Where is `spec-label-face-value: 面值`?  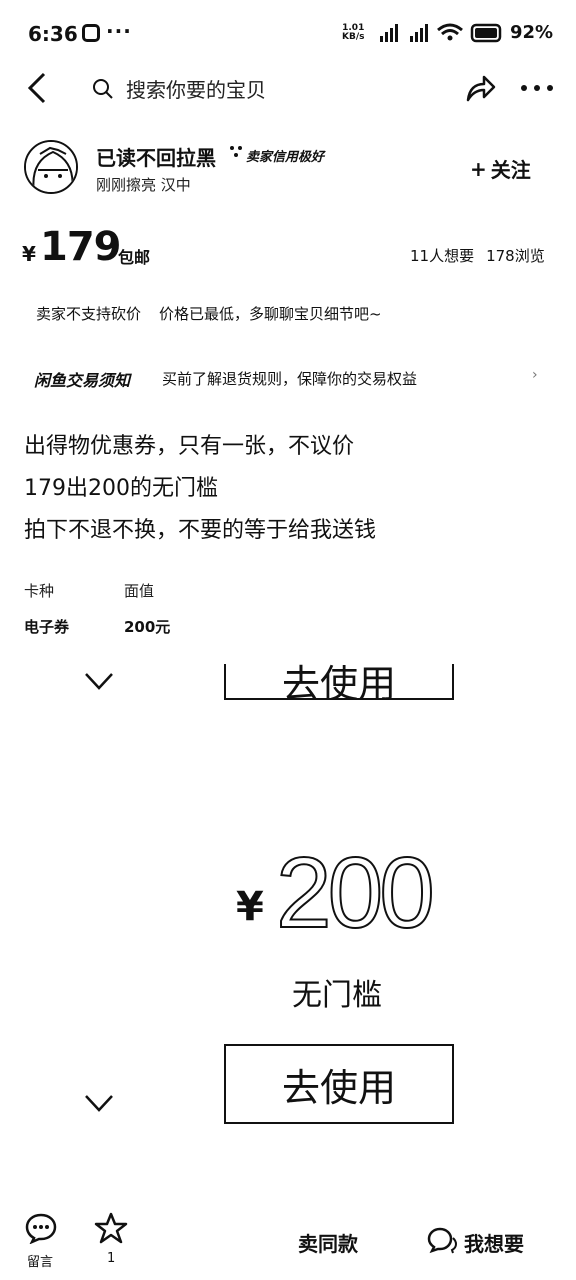 spec-label-face-value: 面值 is located at coordinates (139, 591).